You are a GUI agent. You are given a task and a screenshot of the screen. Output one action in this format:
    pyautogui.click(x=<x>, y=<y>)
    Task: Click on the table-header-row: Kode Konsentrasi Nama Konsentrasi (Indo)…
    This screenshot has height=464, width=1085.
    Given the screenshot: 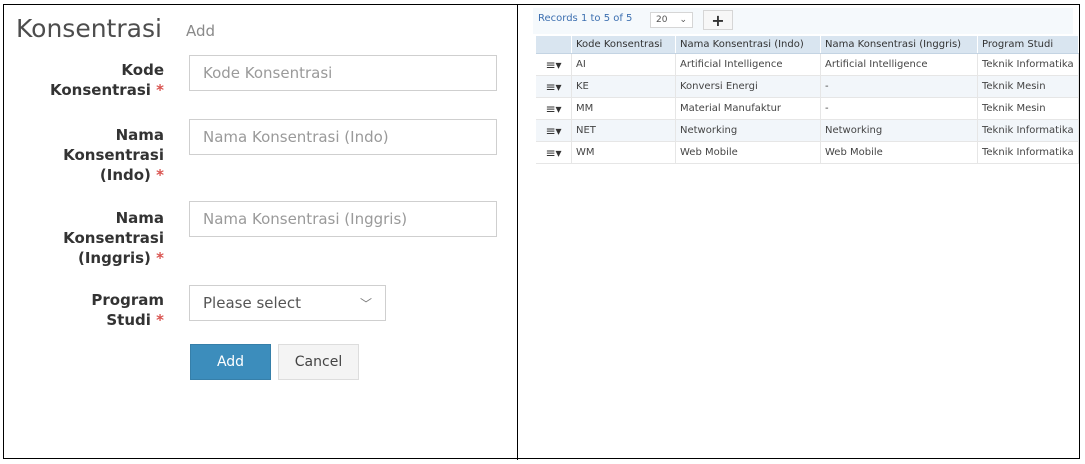 What is the action you would take?
    pyautogui.click(x=807, y=45)
    